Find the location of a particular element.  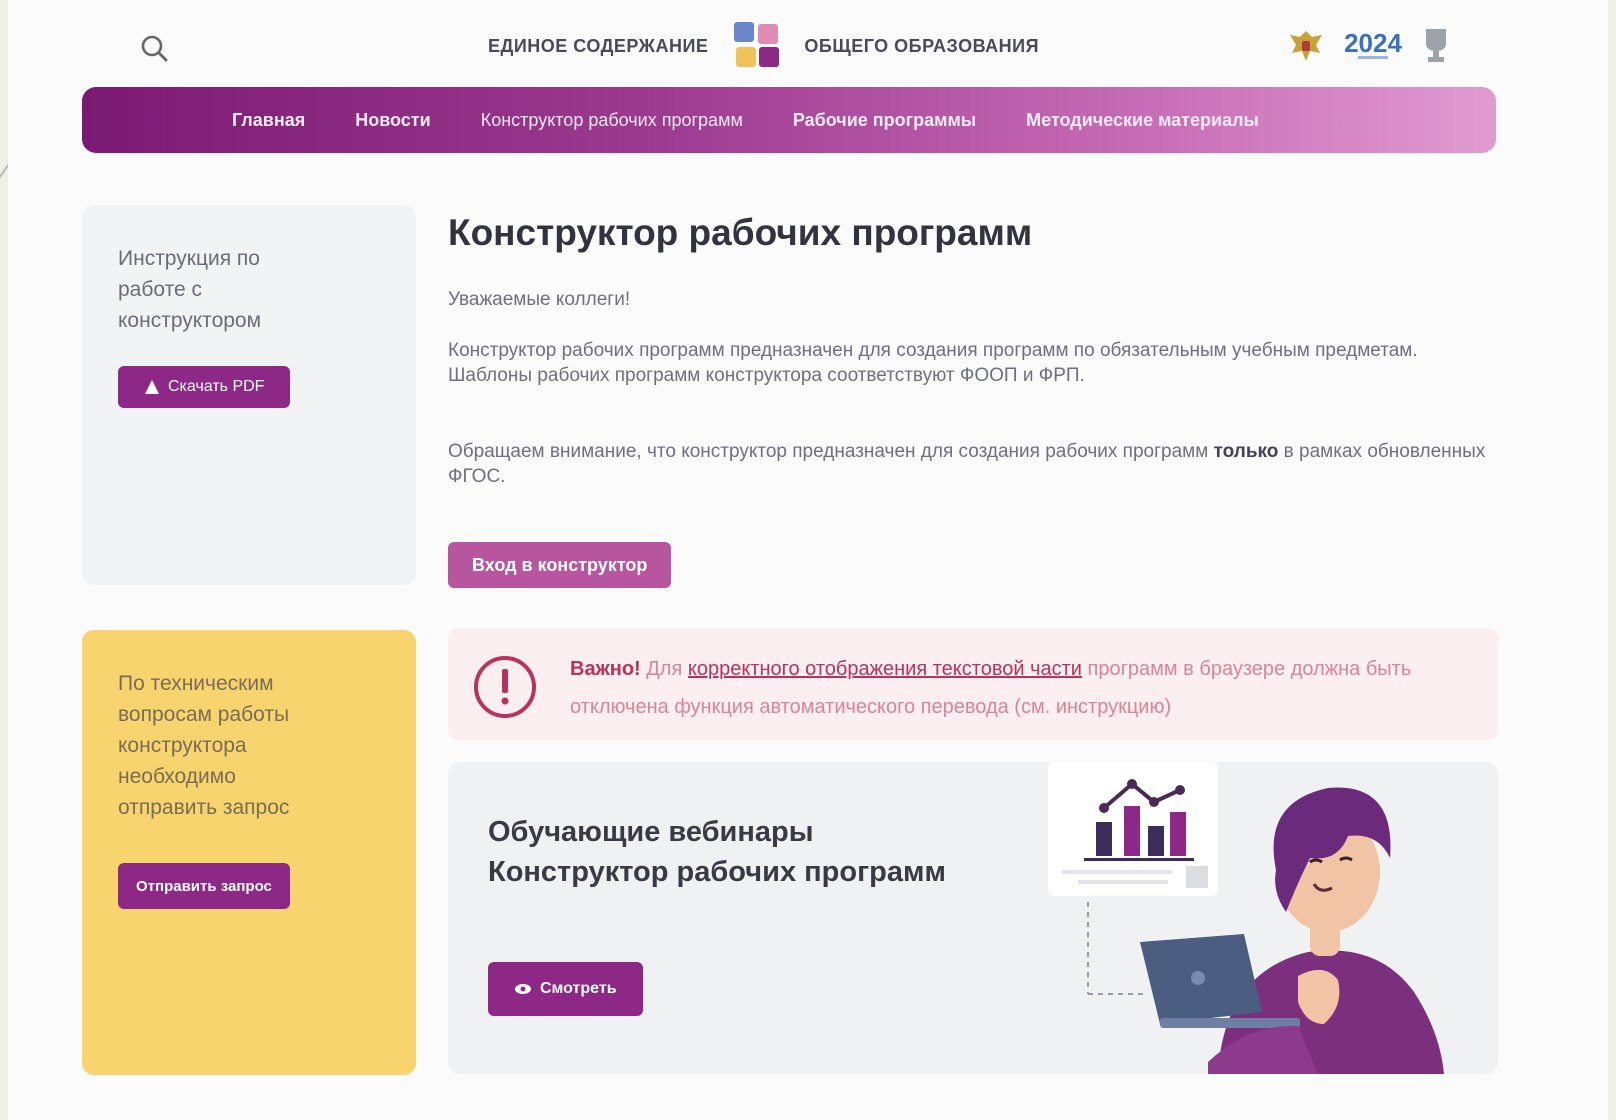

page-title: Конструктор рабочих программ is located at coordinates (740, 232).